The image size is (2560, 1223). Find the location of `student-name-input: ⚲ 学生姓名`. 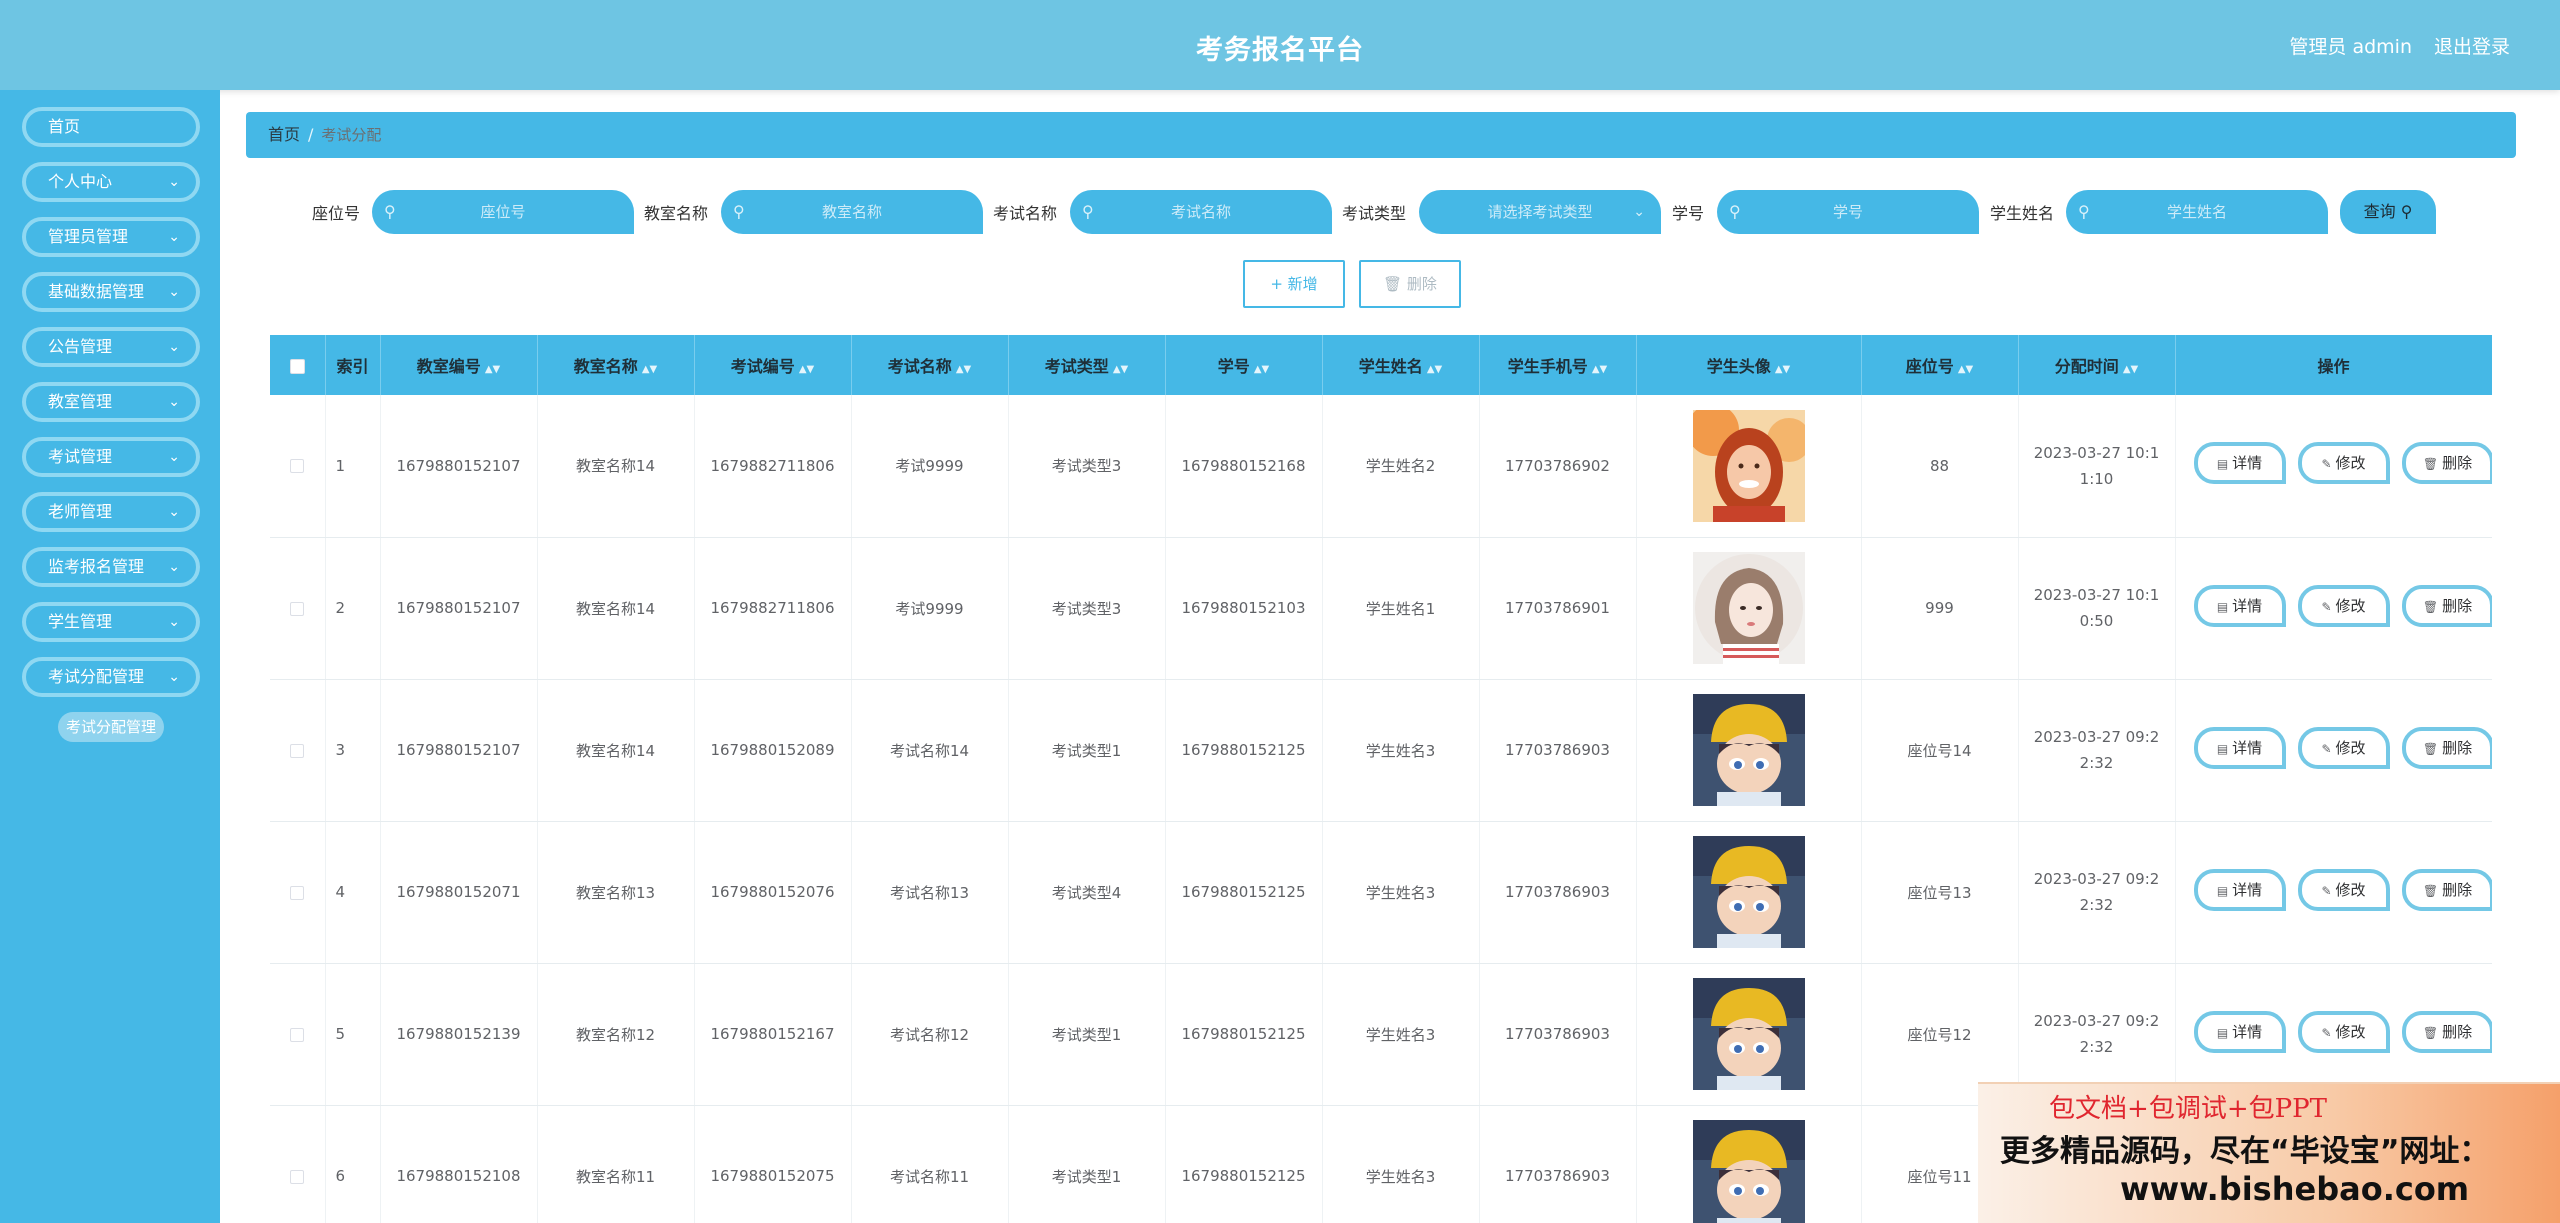

student-name-input: ⚲ 学生姓名 is located at coordinates (2197, 212).